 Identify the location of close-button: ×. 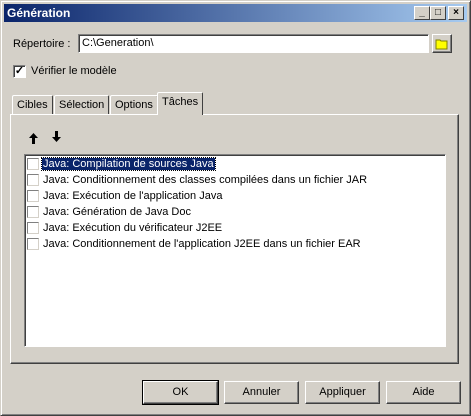
(456, 13).